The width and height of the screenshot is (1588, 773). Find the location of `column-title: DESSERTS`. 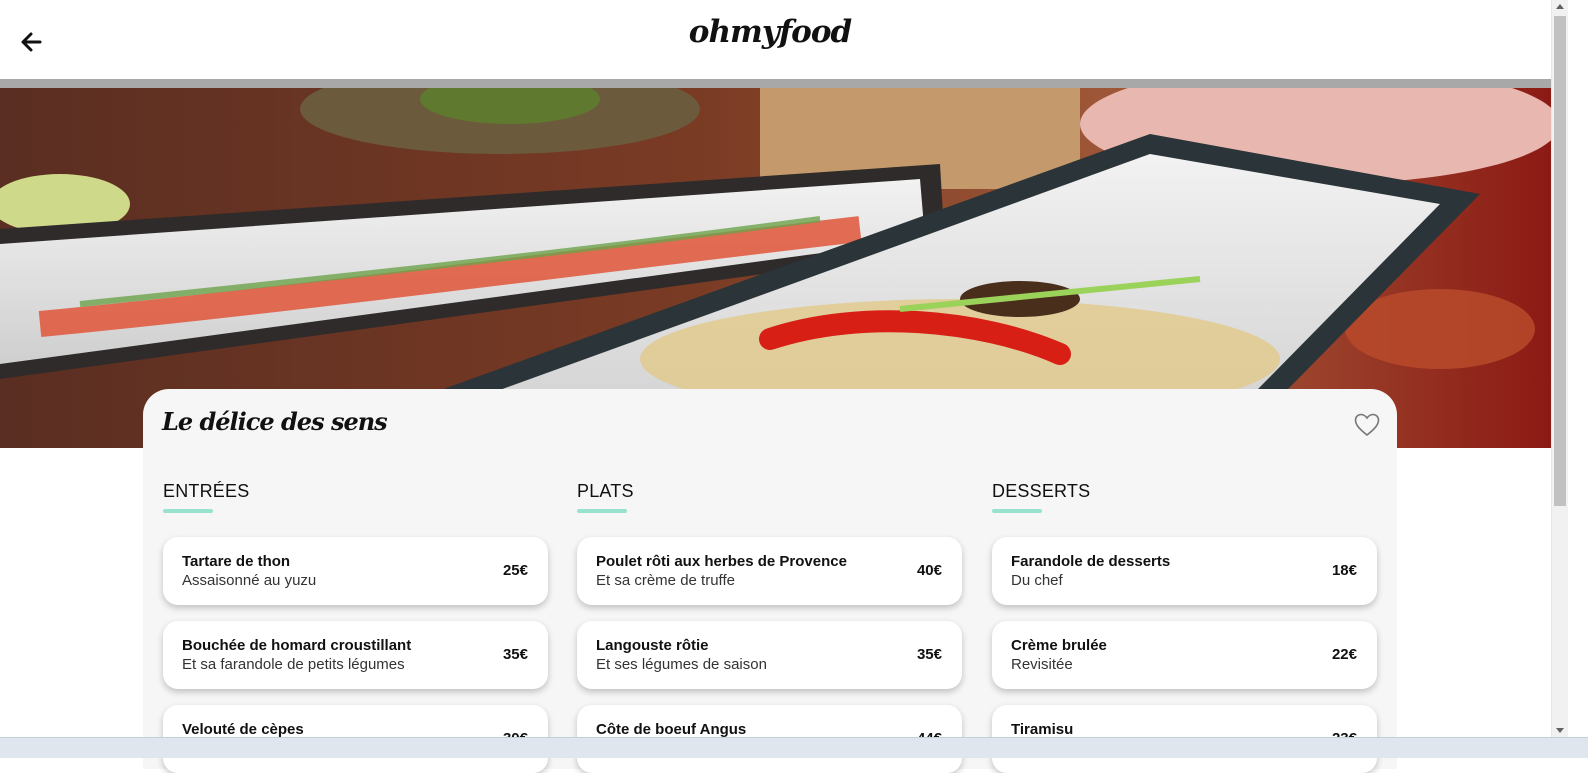

column-title: DESSERTS is located at coordinates (1041, 491).